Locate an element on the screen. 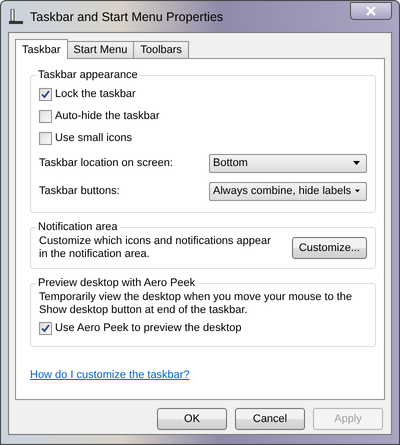 This screenshot has height=445, width=400. group-title: Notification area is located at coordinates (77, 227).